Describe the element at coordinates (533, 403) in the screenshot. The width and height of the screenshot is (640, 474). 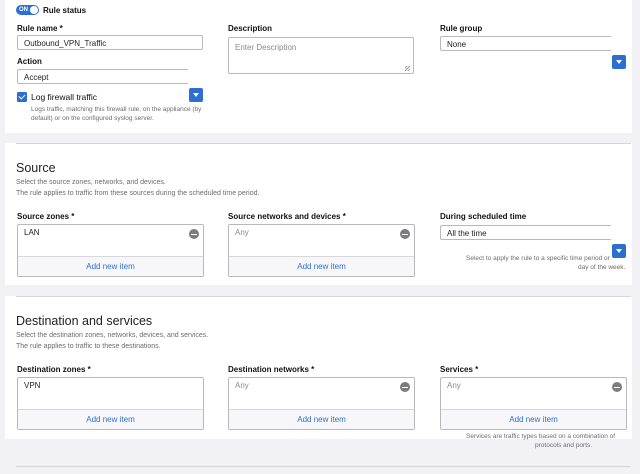
I see `services-list: Any Add new item` at that location.